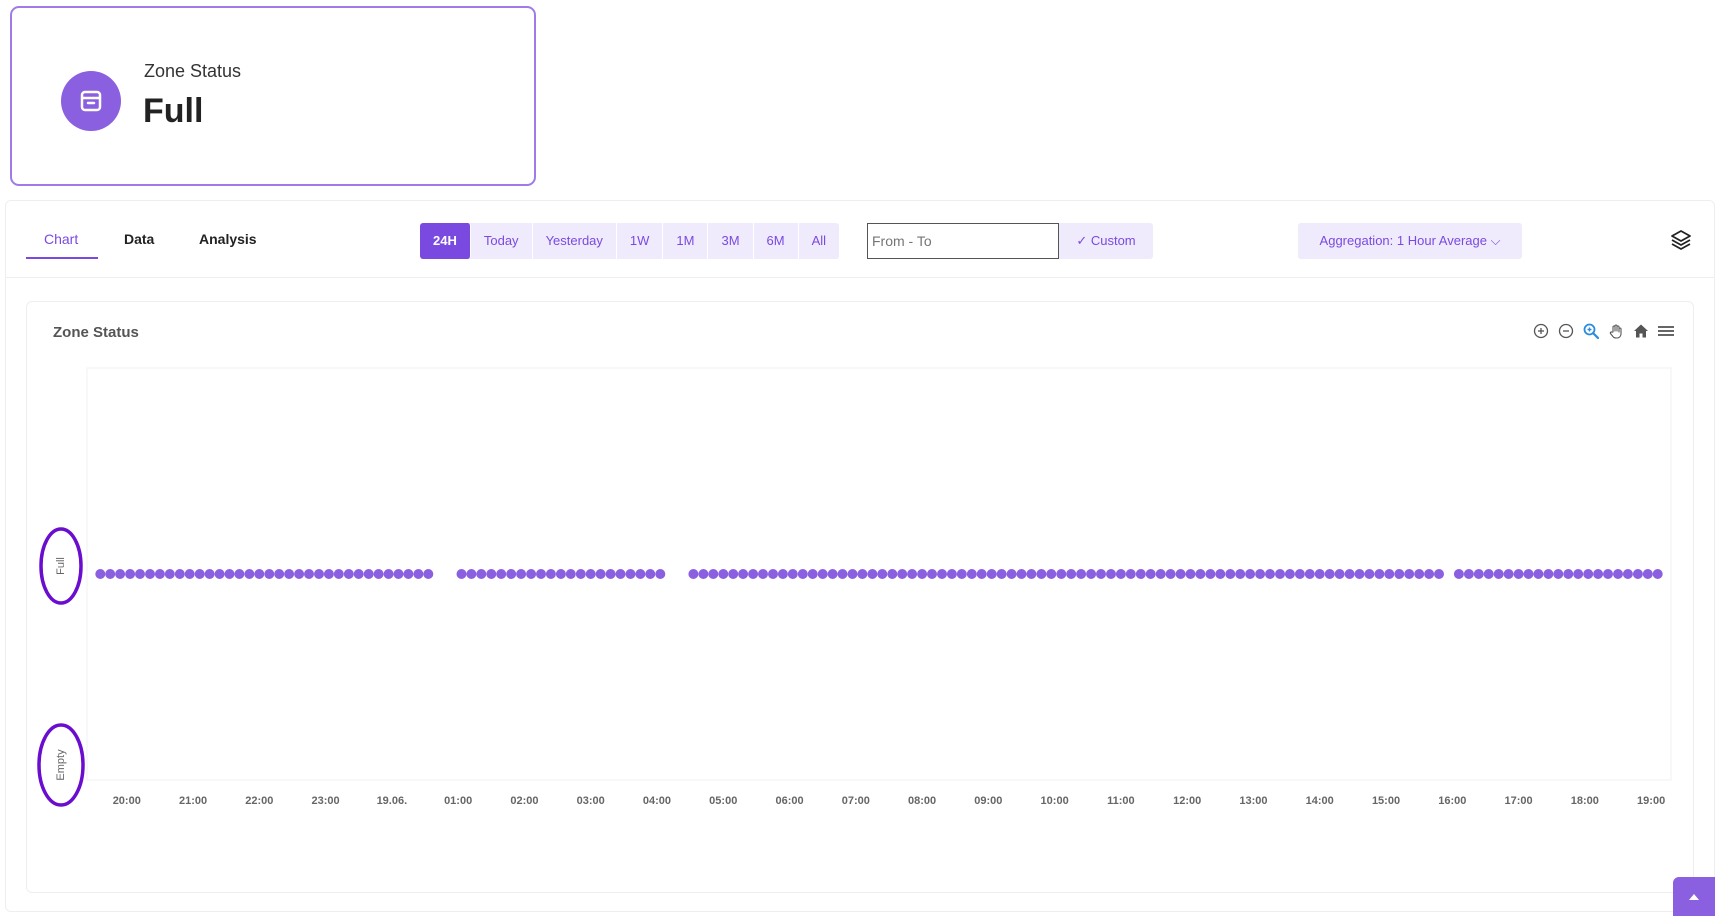 Image resolution: width=1717 pixels, height=916 pixels. What do you see at coordinates (1187, 801) in the screenshot?
I see `x-tick-label: 12:00` at bounding box center [1187, 801].